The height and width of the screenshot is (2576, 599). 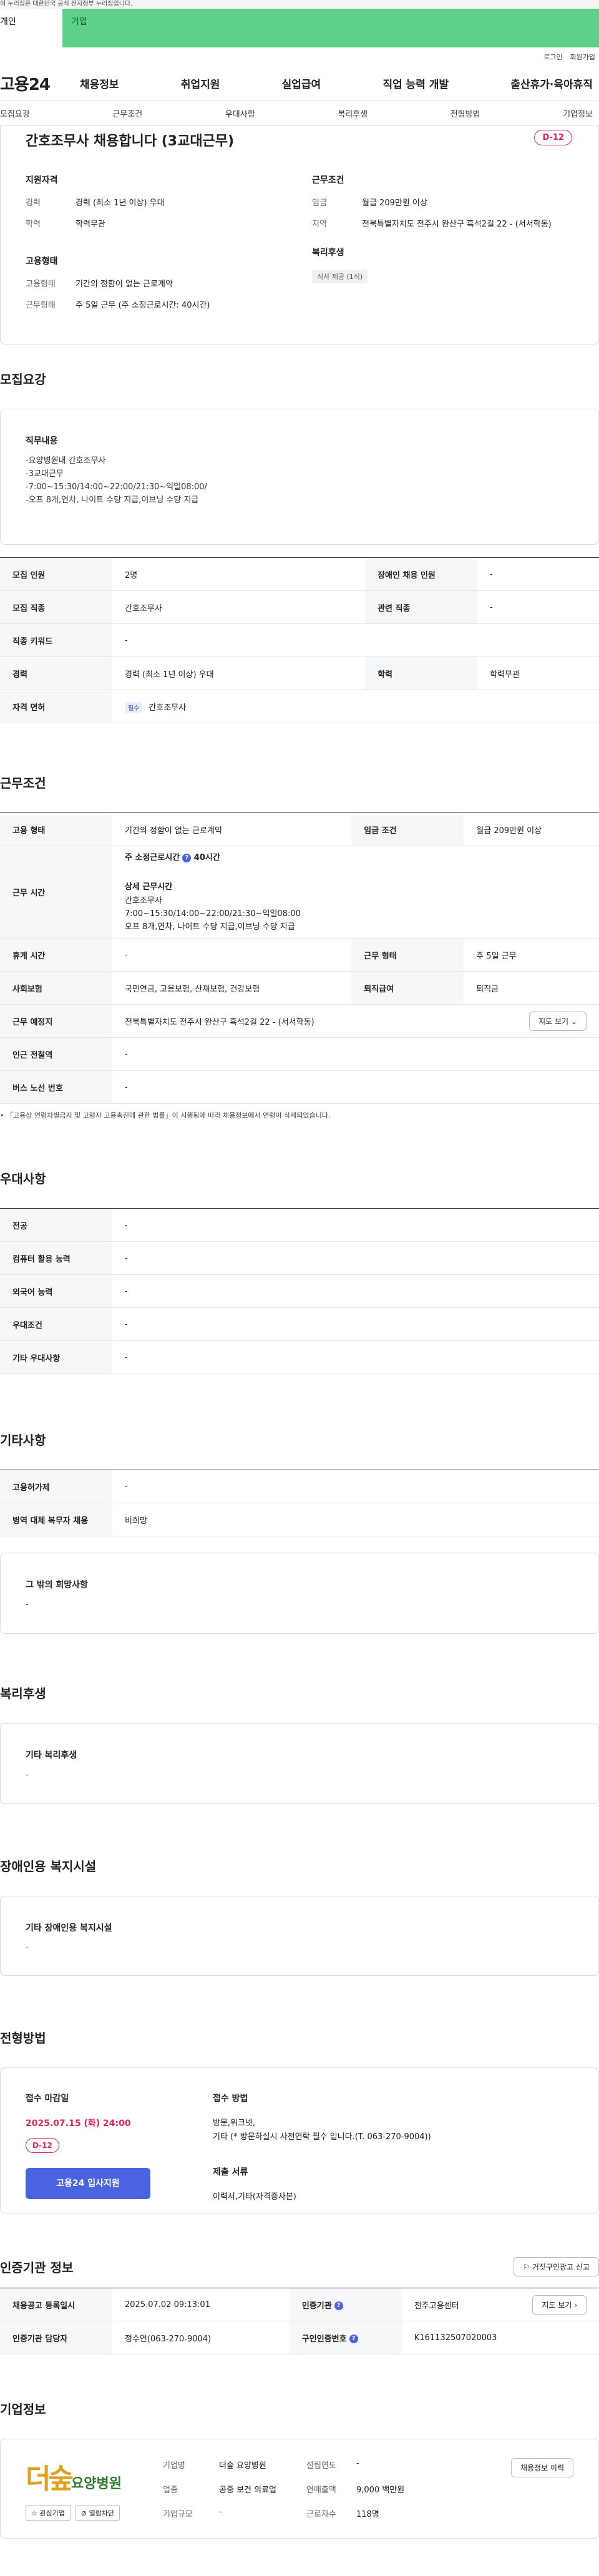 What do you see at coordinates (97, 2513) in the screenshot?
I see `block-view-button: ⊘ 열람차단` at bounding box center [97, 2513].